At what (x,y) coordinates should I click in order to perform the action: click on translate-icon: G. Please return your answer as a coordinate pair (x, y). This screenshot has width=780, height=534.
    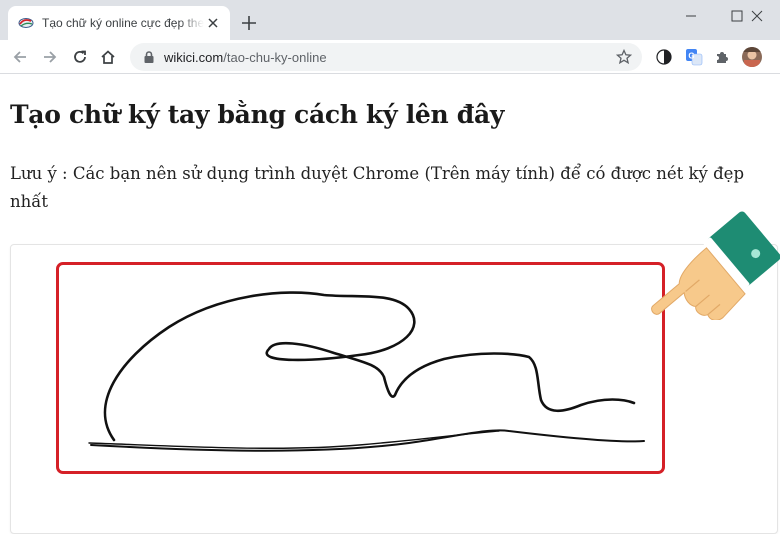
    Looking at the image, I should click on (694, 57).